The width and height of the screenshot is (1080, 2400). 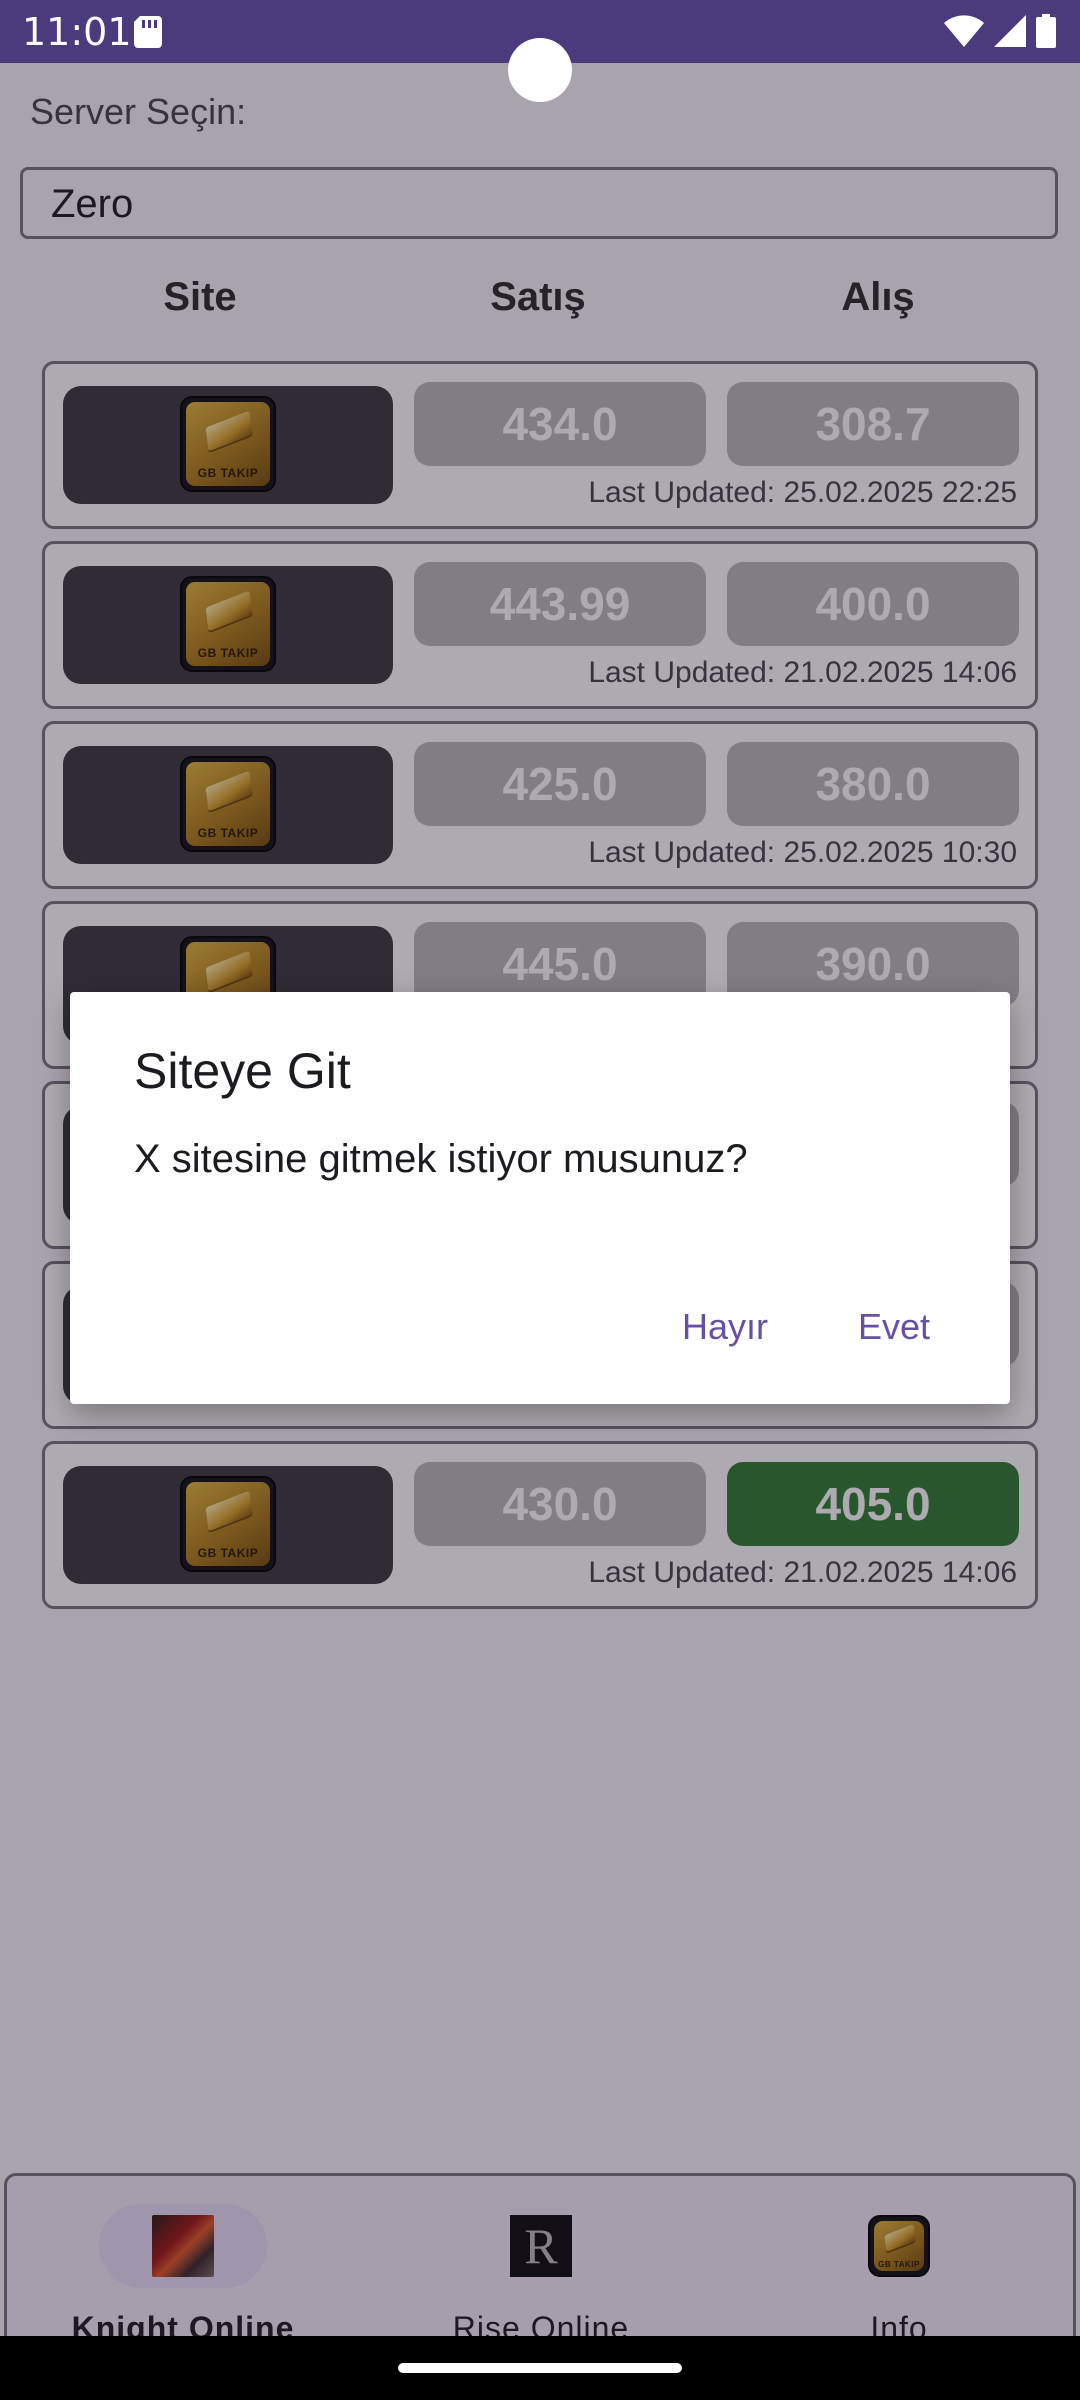 What do you see at coordinates (964, 33) in the screenshot?
I see `wifi-icon` at bounding box center [964, 33].